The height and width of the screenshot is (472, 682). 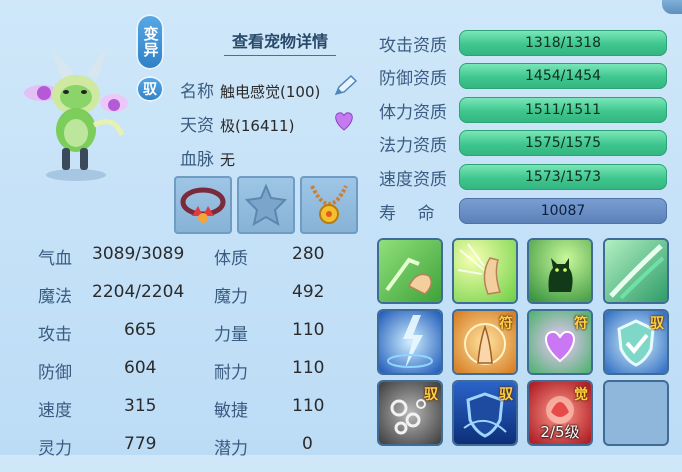 What do you see at coordinates (188, 301) in the screenshot?
I see `stat-row: 魔法 2204/2204 魔力 492` at bounding box center [188, 301].